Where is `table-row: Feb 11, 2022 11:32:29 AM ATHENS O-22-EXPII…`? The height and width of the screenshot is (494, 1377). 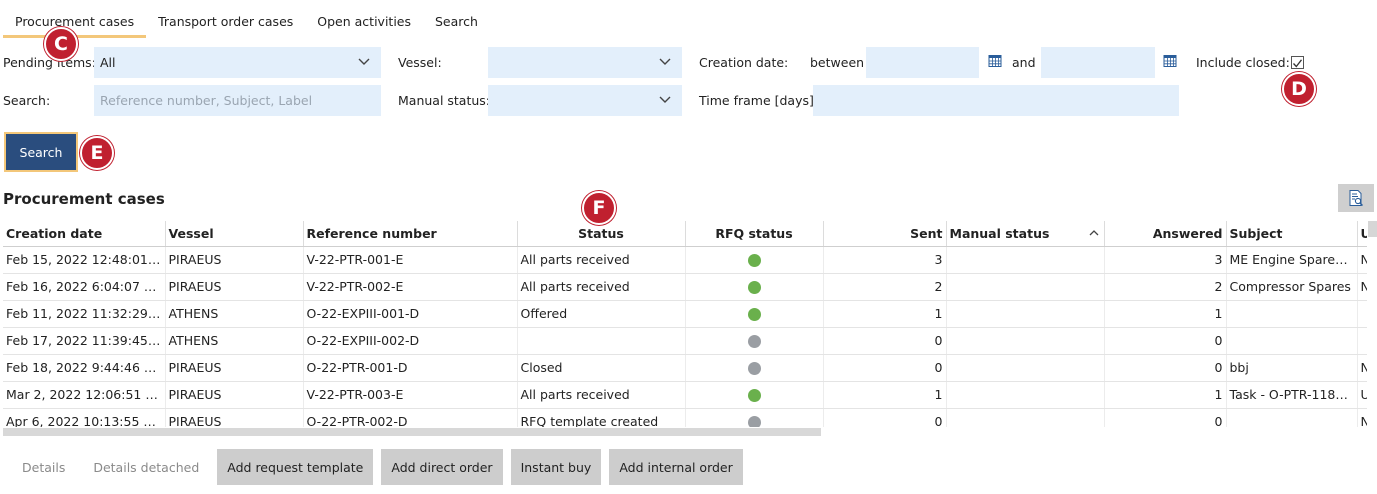 table-row: Feb 11, 2022 11:32:29 AM ATHENS O-22-EXPII… is located at coordinates (685, 314).